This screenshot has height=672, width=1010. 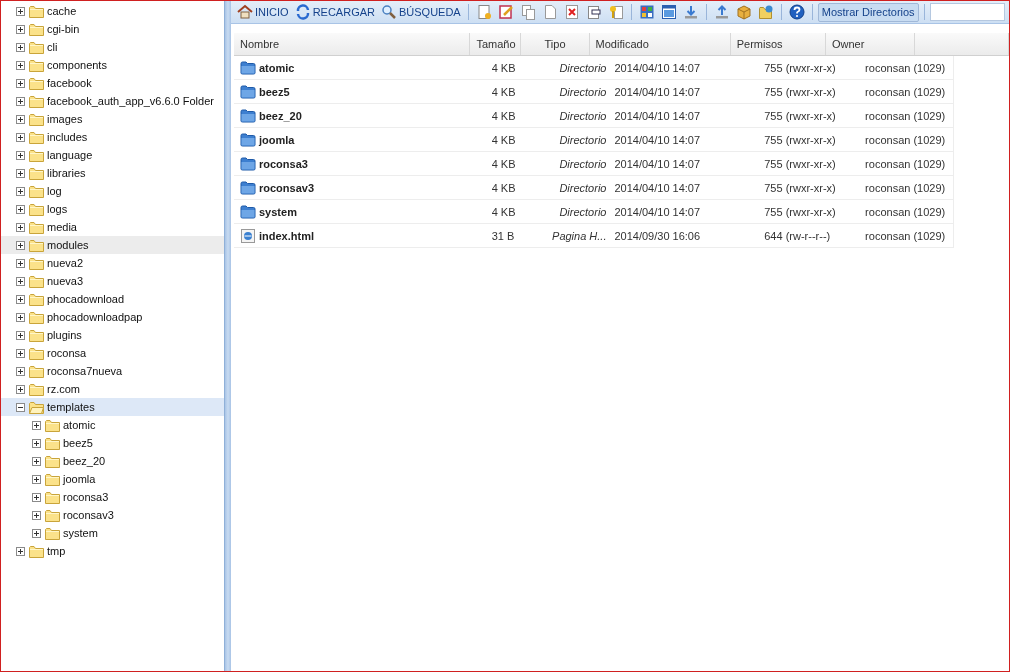 I want to click on column-header: Owner, so click(x=870, y=44).